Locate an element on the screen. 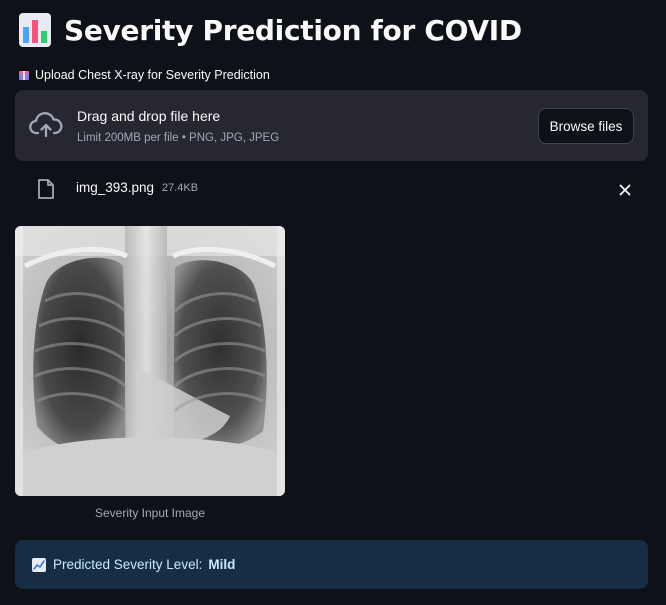  file-limit-text: Limit 200MB per file • PNG, JPG, JPEG is located at coordinates (178, 138).